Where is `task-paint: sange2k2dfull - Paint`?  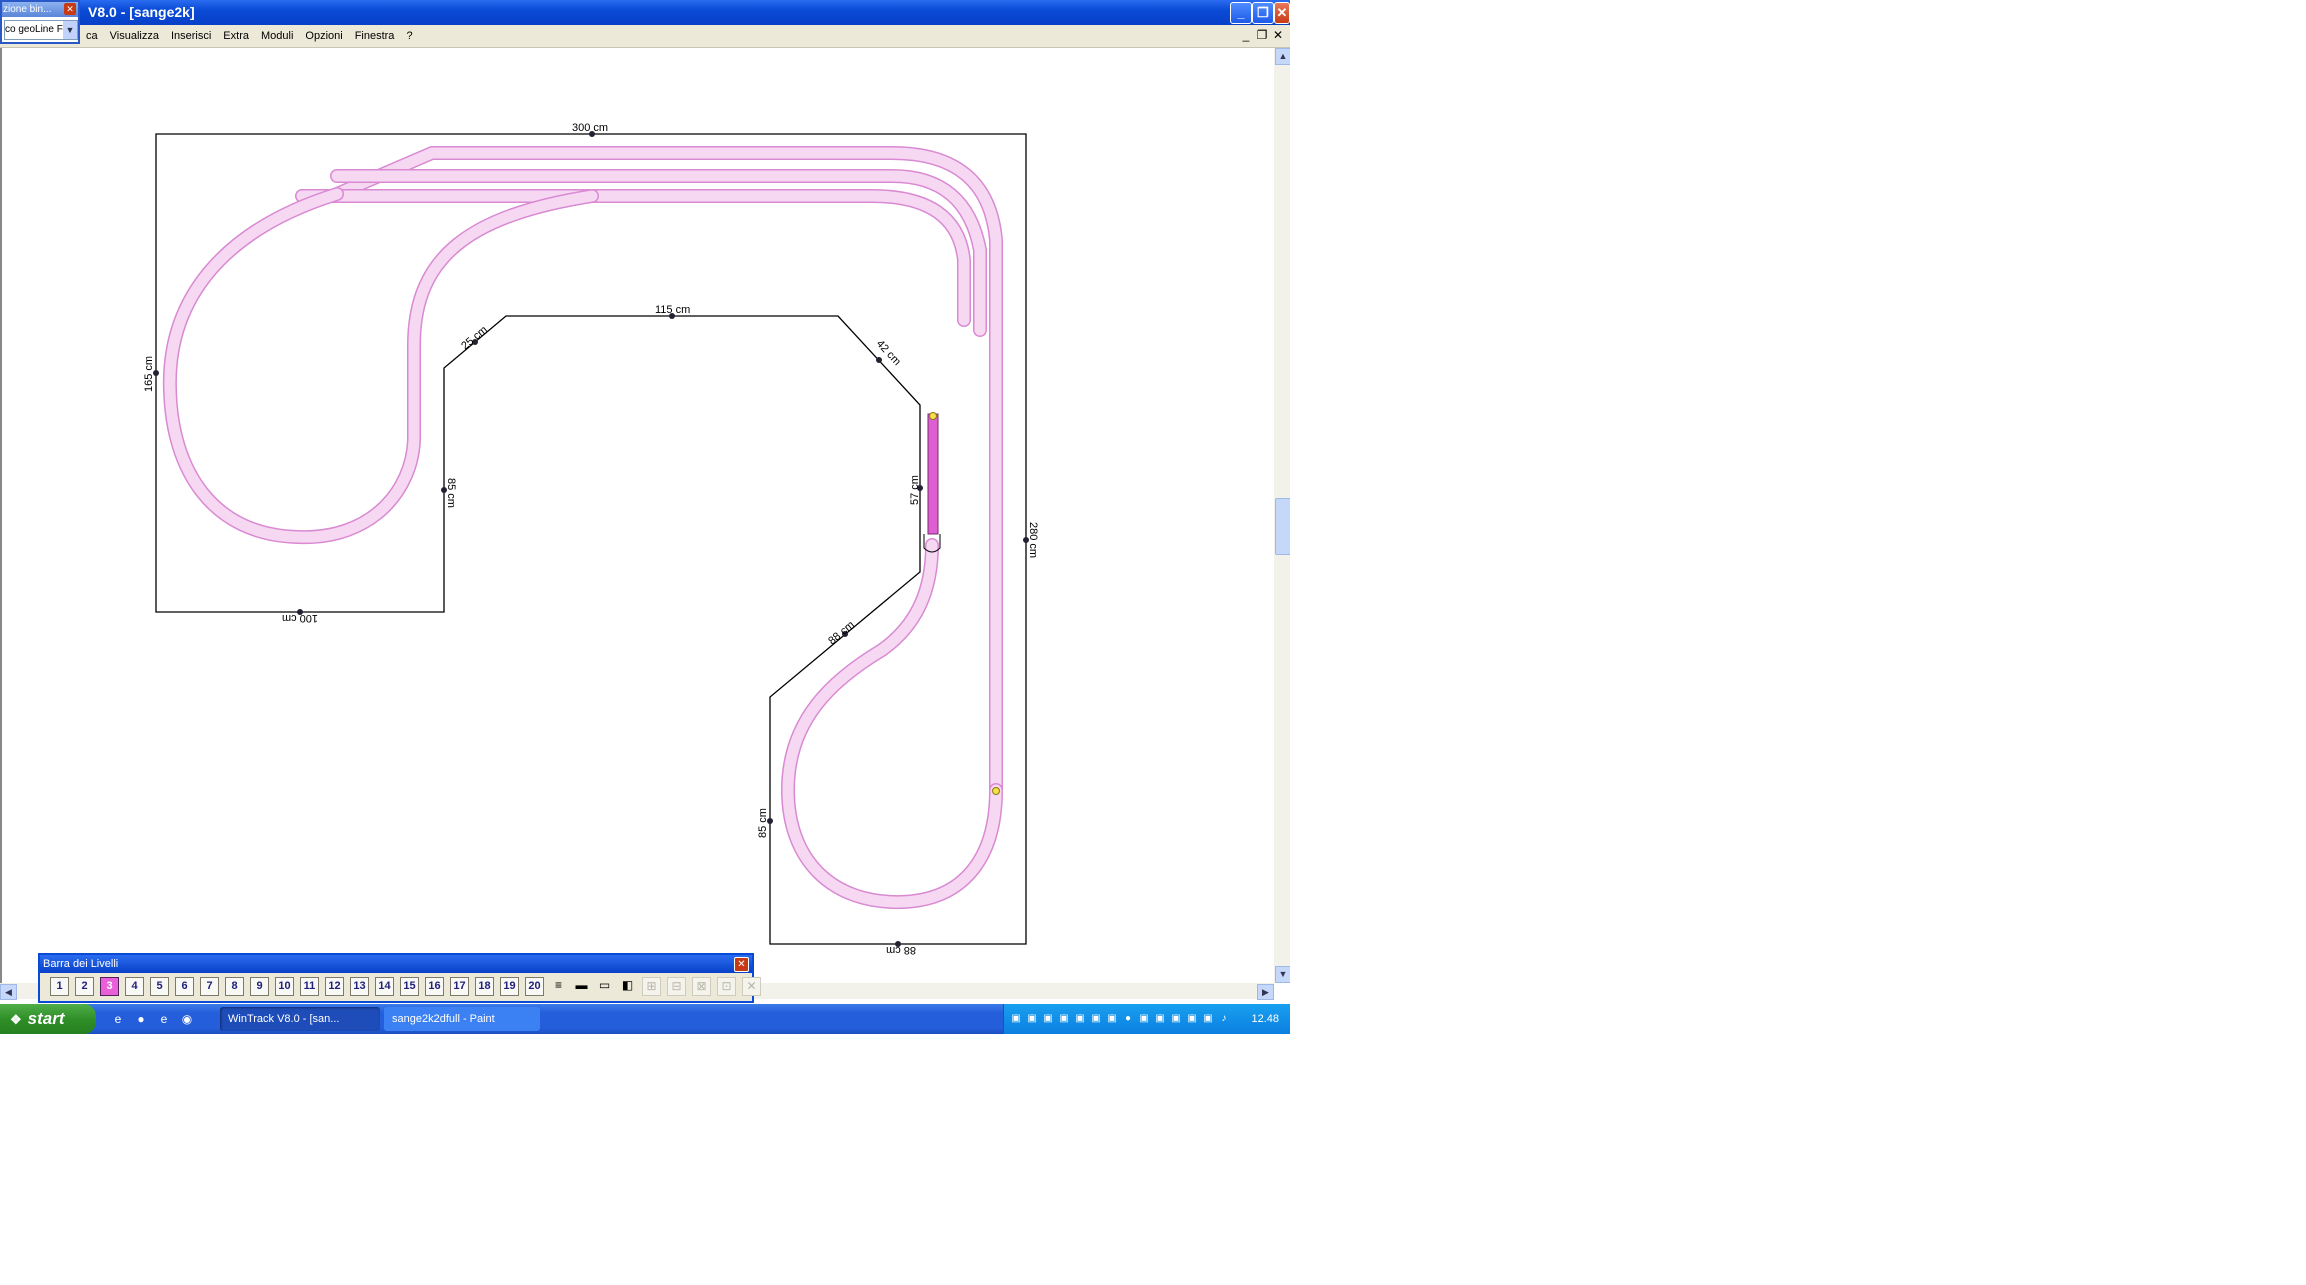 task-paint: sange2k2dfull - Paint is located at coordinates (462, 1019).